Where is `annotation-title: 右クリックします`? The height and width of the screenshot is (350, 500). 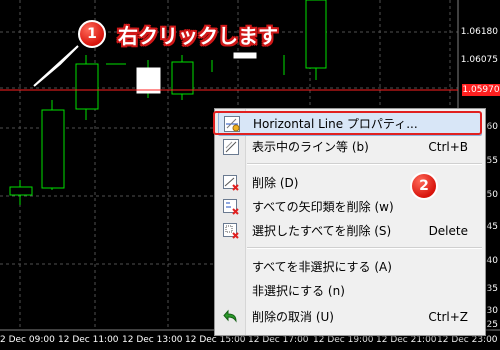
annotation-title: 右クリックします is located at coordinates (198, 36).